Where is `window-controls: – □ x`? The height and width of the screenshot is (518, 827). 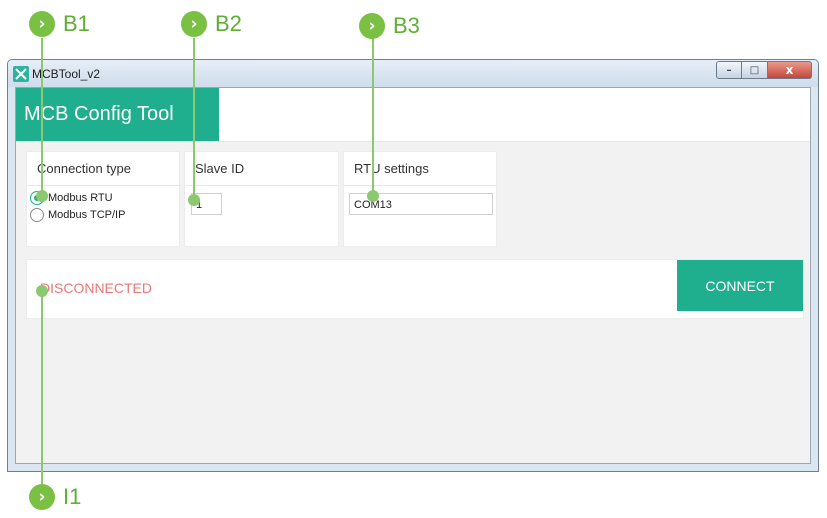
window-controls: – □ x is located at coordinates (764, 70).